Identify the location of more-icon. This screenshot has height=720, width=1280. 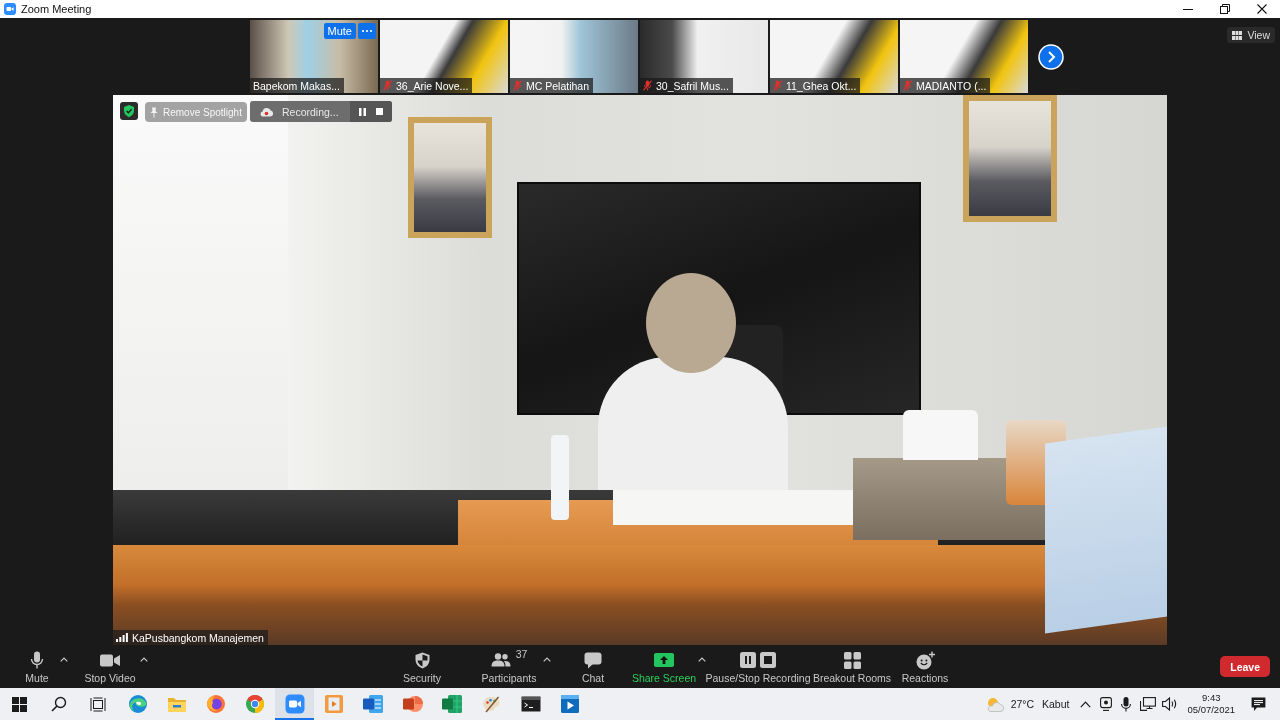
(367, 31).